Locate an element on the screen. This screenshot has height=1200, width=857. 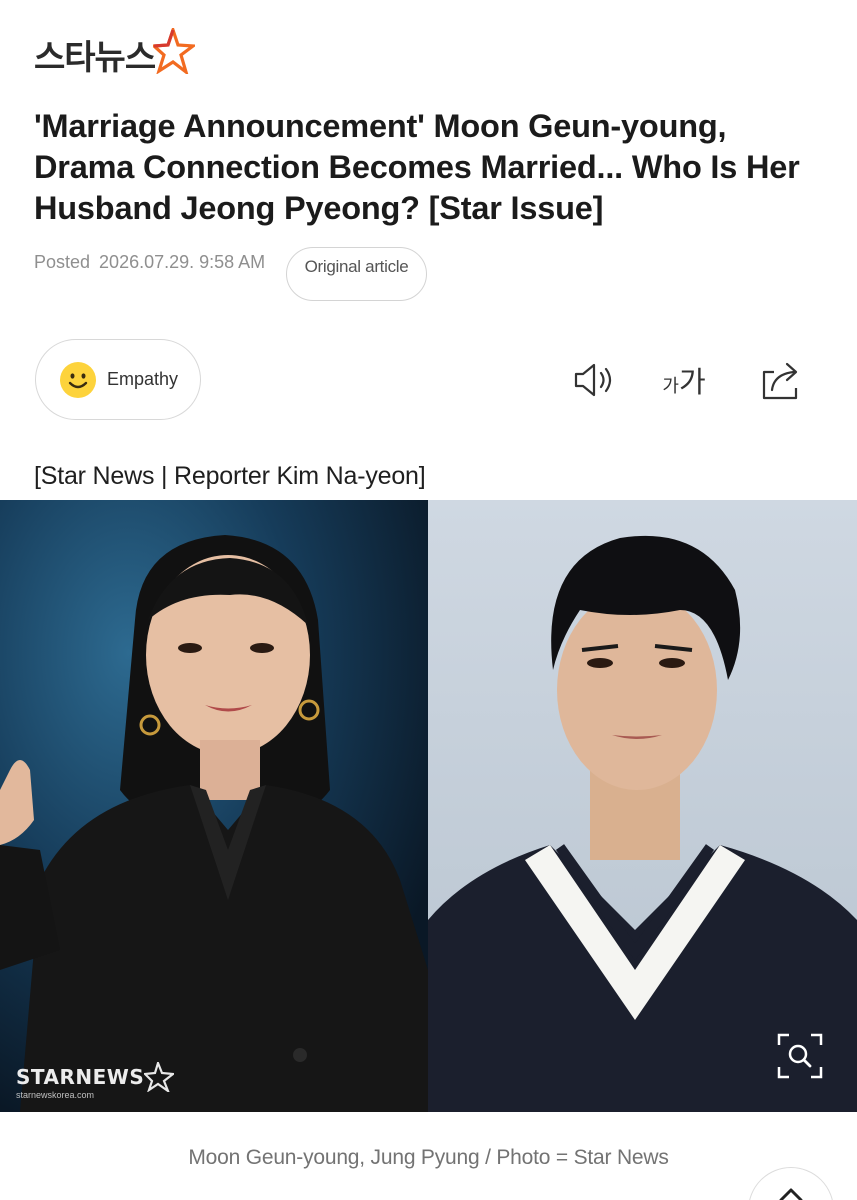
font-size-button: 가가 is located at coordinates (684, 380).